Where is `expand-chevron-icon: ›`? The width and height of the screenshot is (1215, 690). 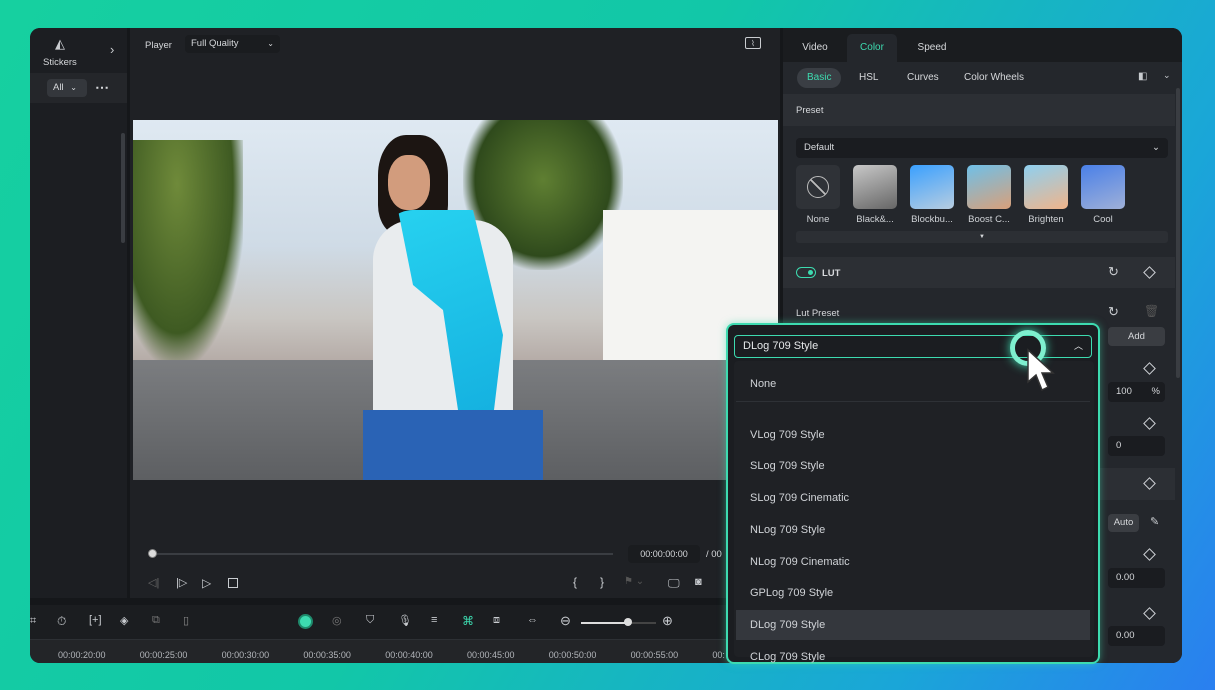 expand-chevron-icon: › is located at coordinates (112, 49).